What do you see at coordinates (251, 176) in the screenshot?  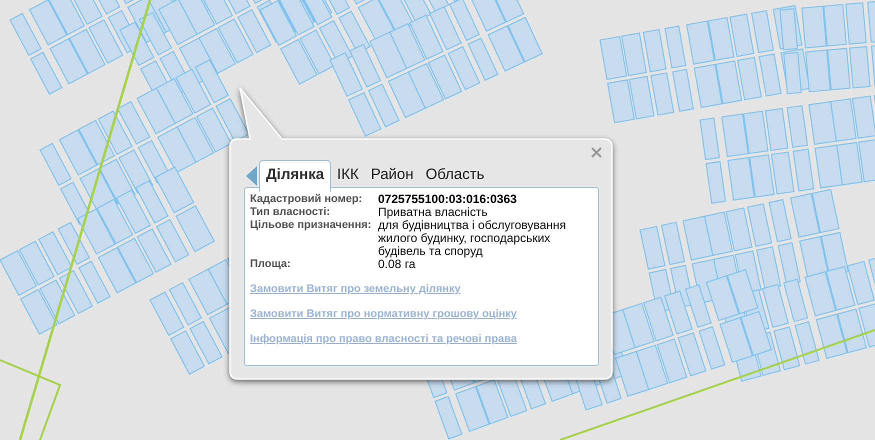 I see `back-arrow-icon` at bounding box center [251, 176].